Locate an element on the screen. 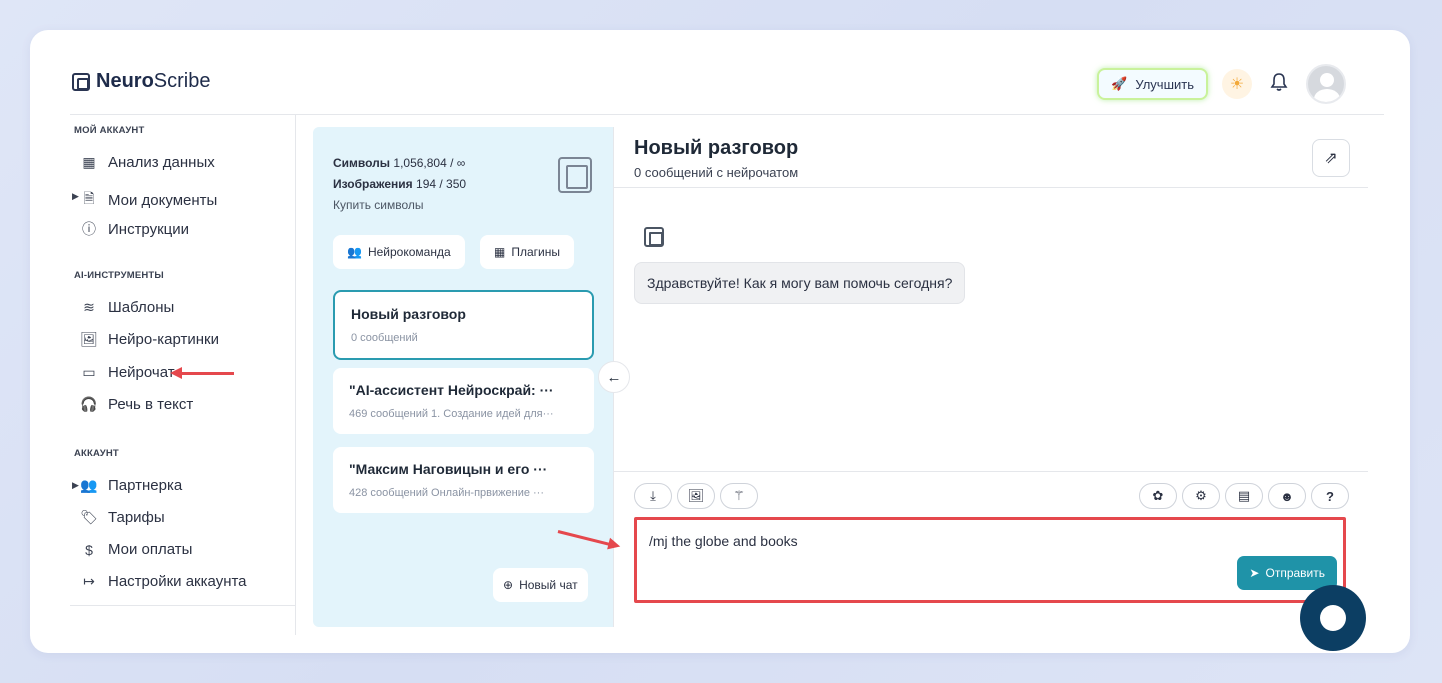 Image resolution: width=1442 pixels, height=683 pixels. logout-icon: ↦ is located at coordinates (89, 581).